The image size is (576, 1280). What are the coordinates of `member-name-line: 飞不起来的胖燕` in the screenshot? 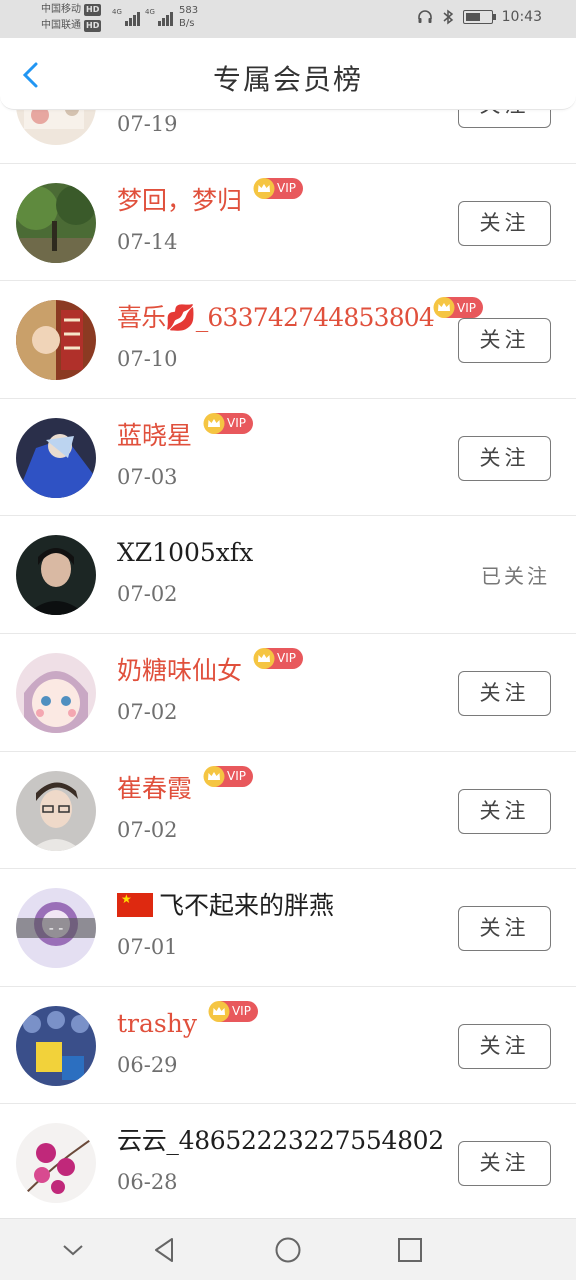 It's located at (225, 906).